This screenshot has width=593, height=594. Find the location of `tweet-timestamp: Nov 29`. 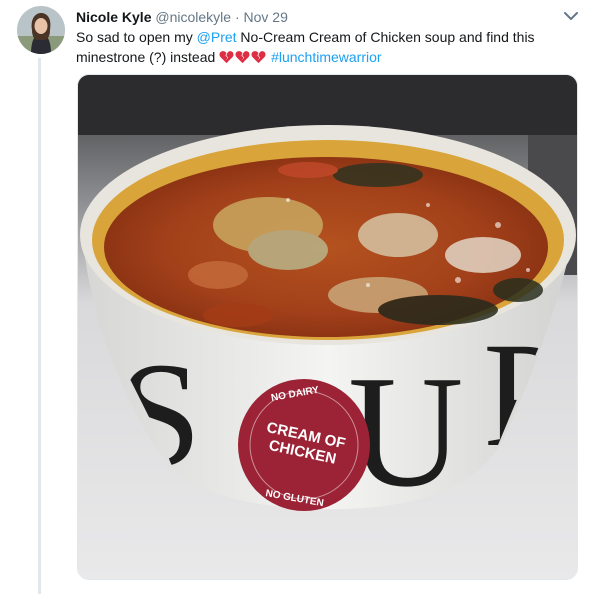

tweet-timestamp: Nov 29 is located at coordinates (266, 17).